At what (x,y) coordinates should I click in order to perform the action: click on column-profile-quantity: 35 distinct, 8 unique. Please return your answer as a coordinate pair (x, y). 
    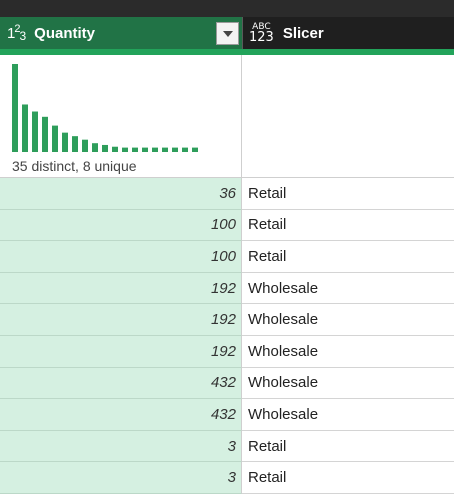
    Looking at the image, I should click on (121, 116).